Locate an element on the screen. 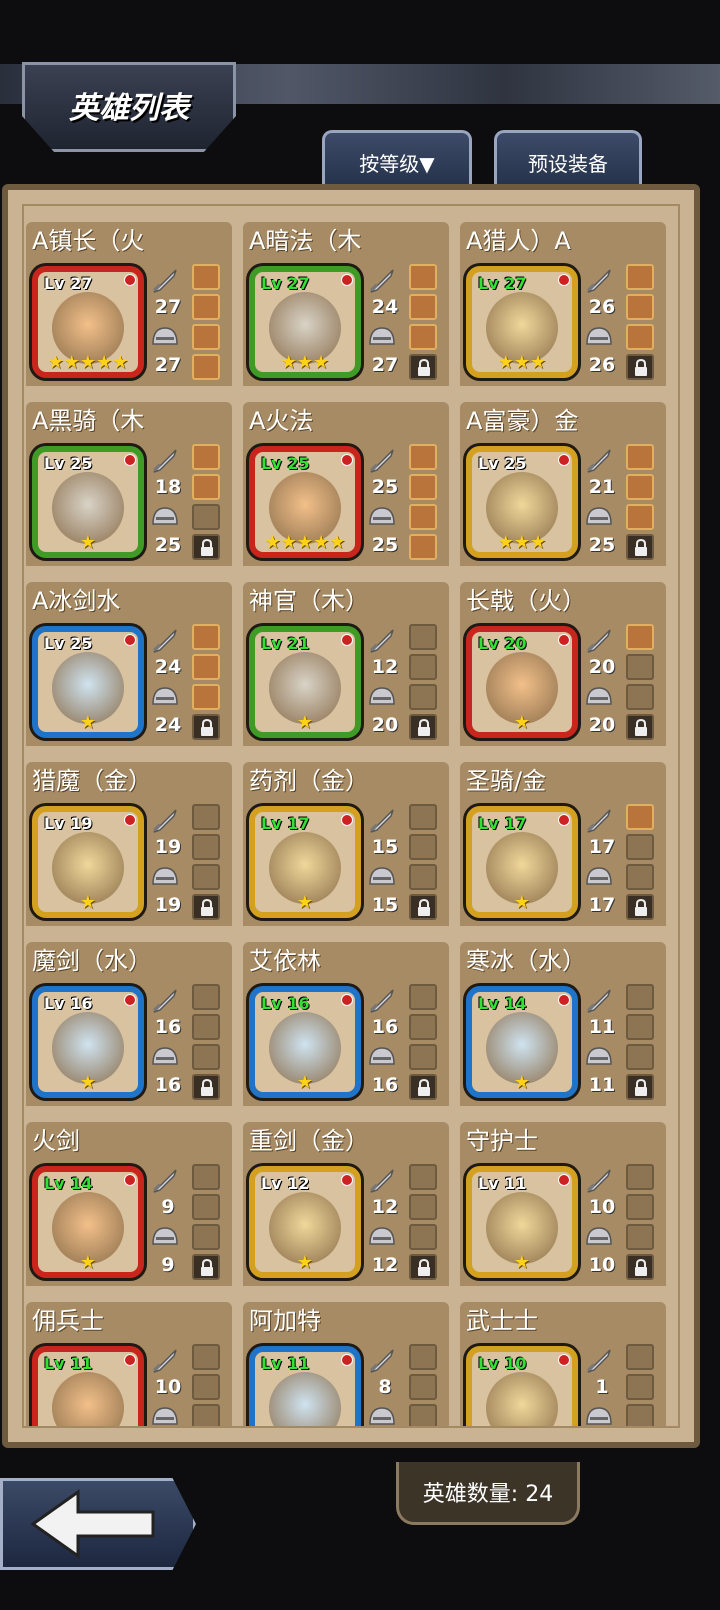 The height and width of the screenshot is (1610, 720). hero-card: A暗法（木 Lv 27 ★★★ 24 27 is located at coordinates (346, 305).